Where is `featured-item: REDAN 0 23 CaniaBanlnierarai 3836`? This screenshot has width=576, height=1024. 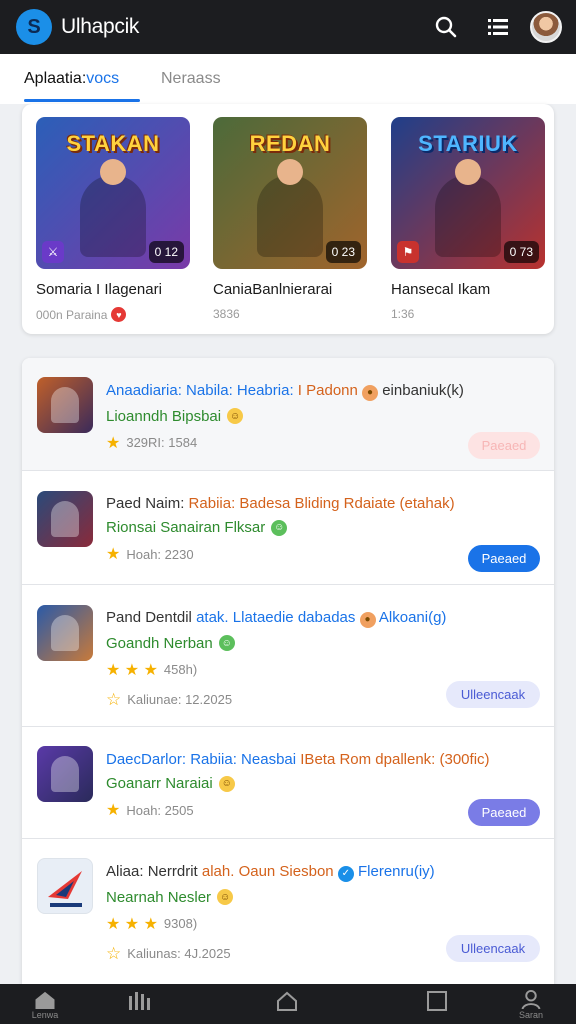 featured-item: REDAN 0 23 CaniaBanlnierarai 3836 is located at coordinates (290, 219).